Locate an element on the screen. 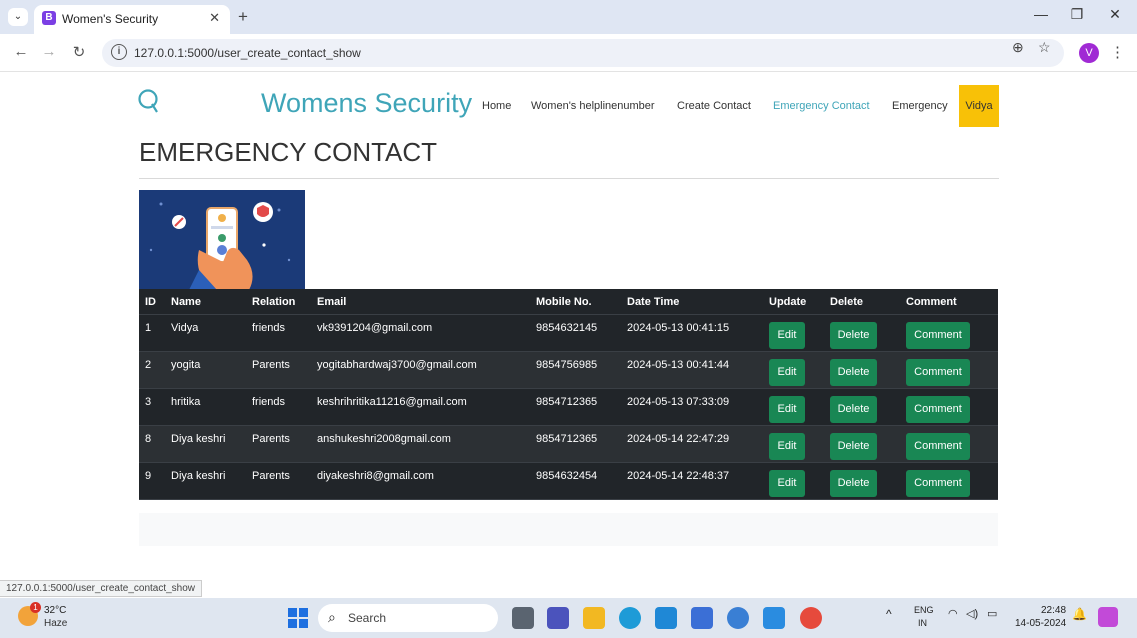  user-button: Vidya is located at coordinates (979, 106).